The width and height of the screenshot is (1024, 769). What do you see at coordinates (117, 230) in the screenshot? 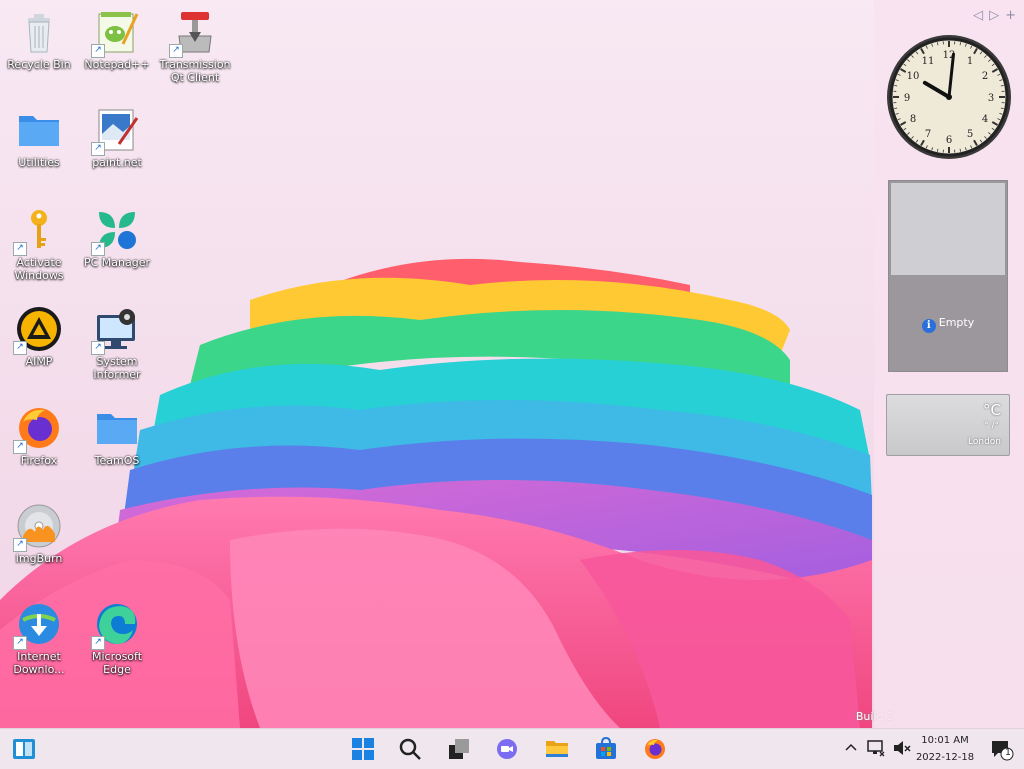
I see `pc-manager-icon: ↗` at bounding box center [117, 230].